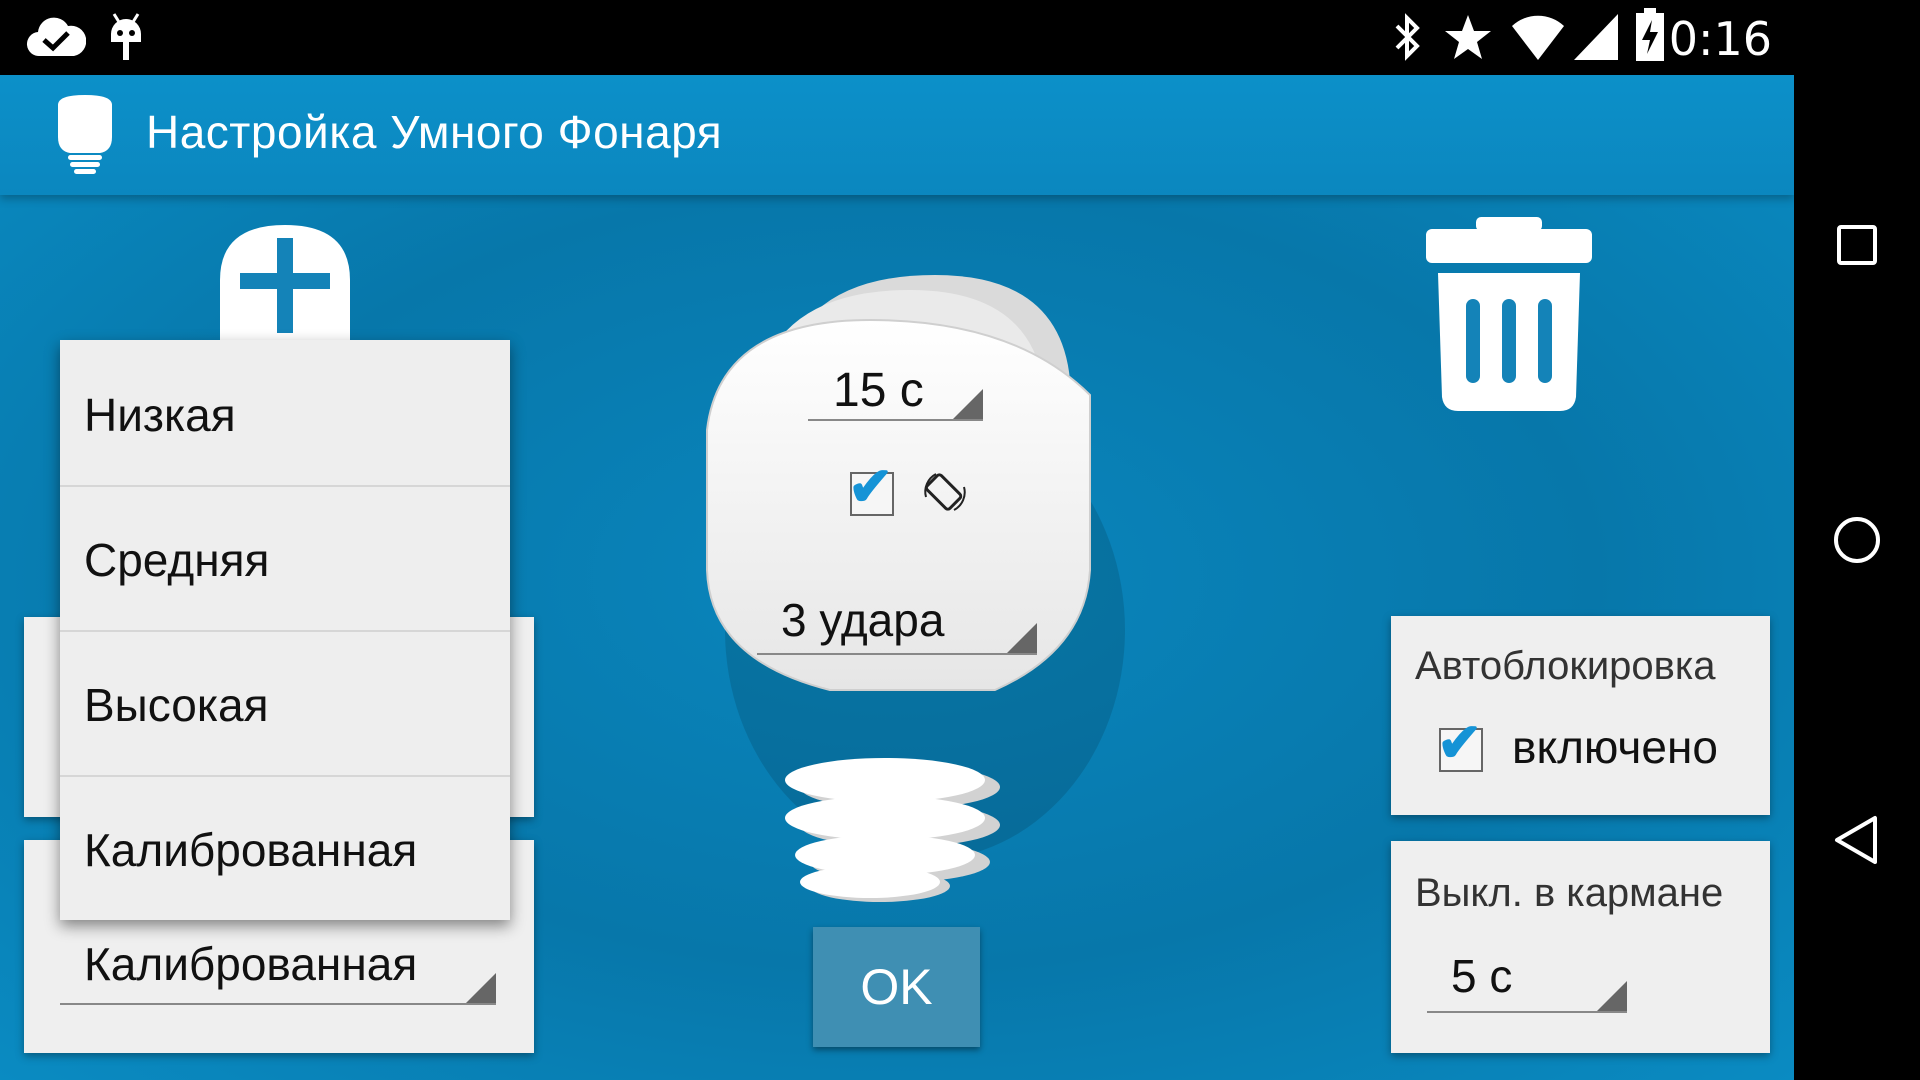 This screenshot has height=1080, width=1920. I want to click on home-icon, so click(1857, 540).